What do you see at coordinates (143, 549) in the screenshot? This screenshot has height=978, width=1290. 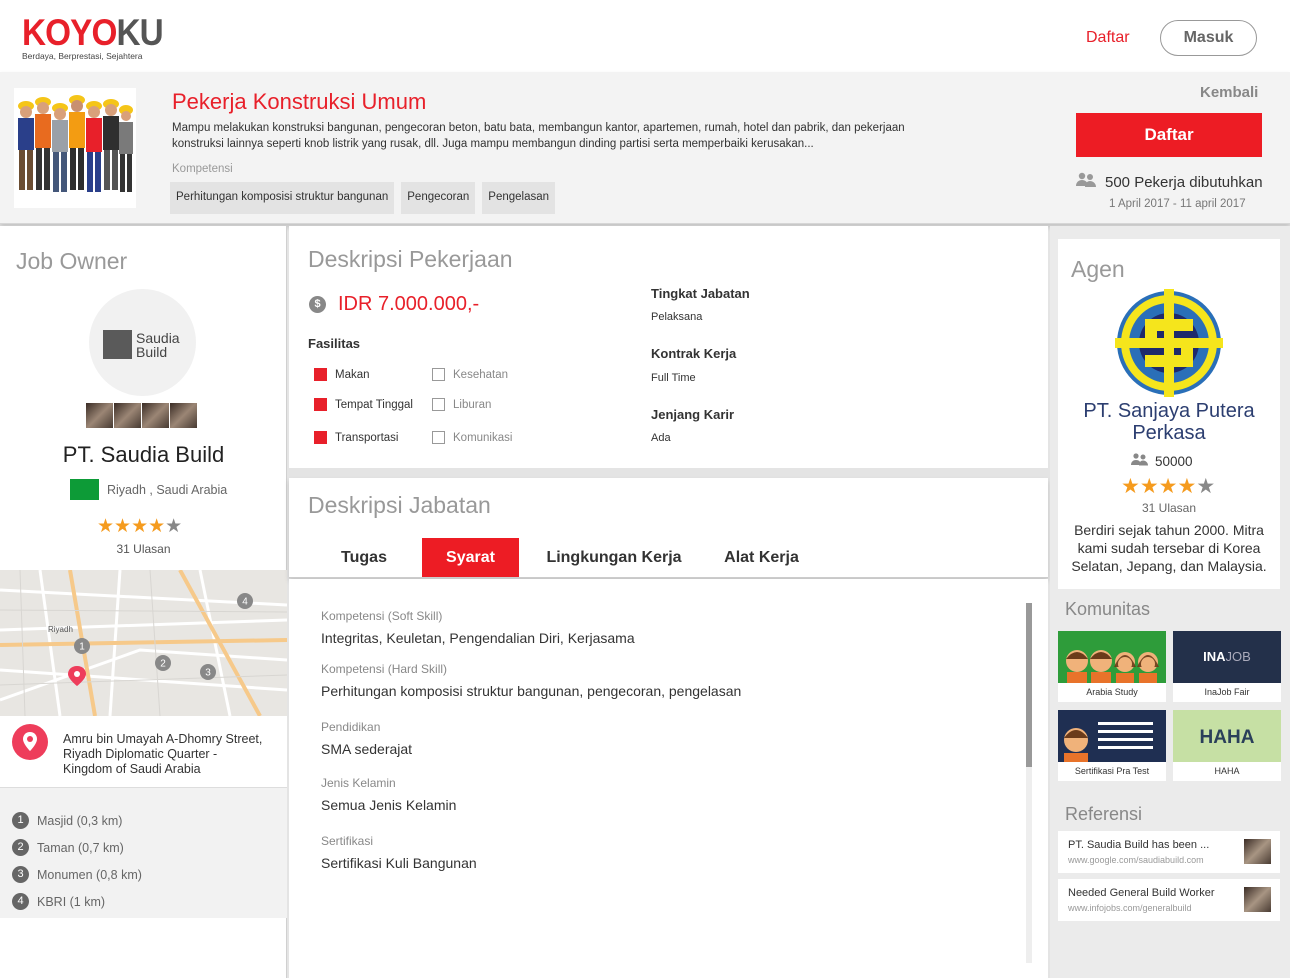 I see `owner-reviews: 31 Ulasan` at bounding box center [143, 549].